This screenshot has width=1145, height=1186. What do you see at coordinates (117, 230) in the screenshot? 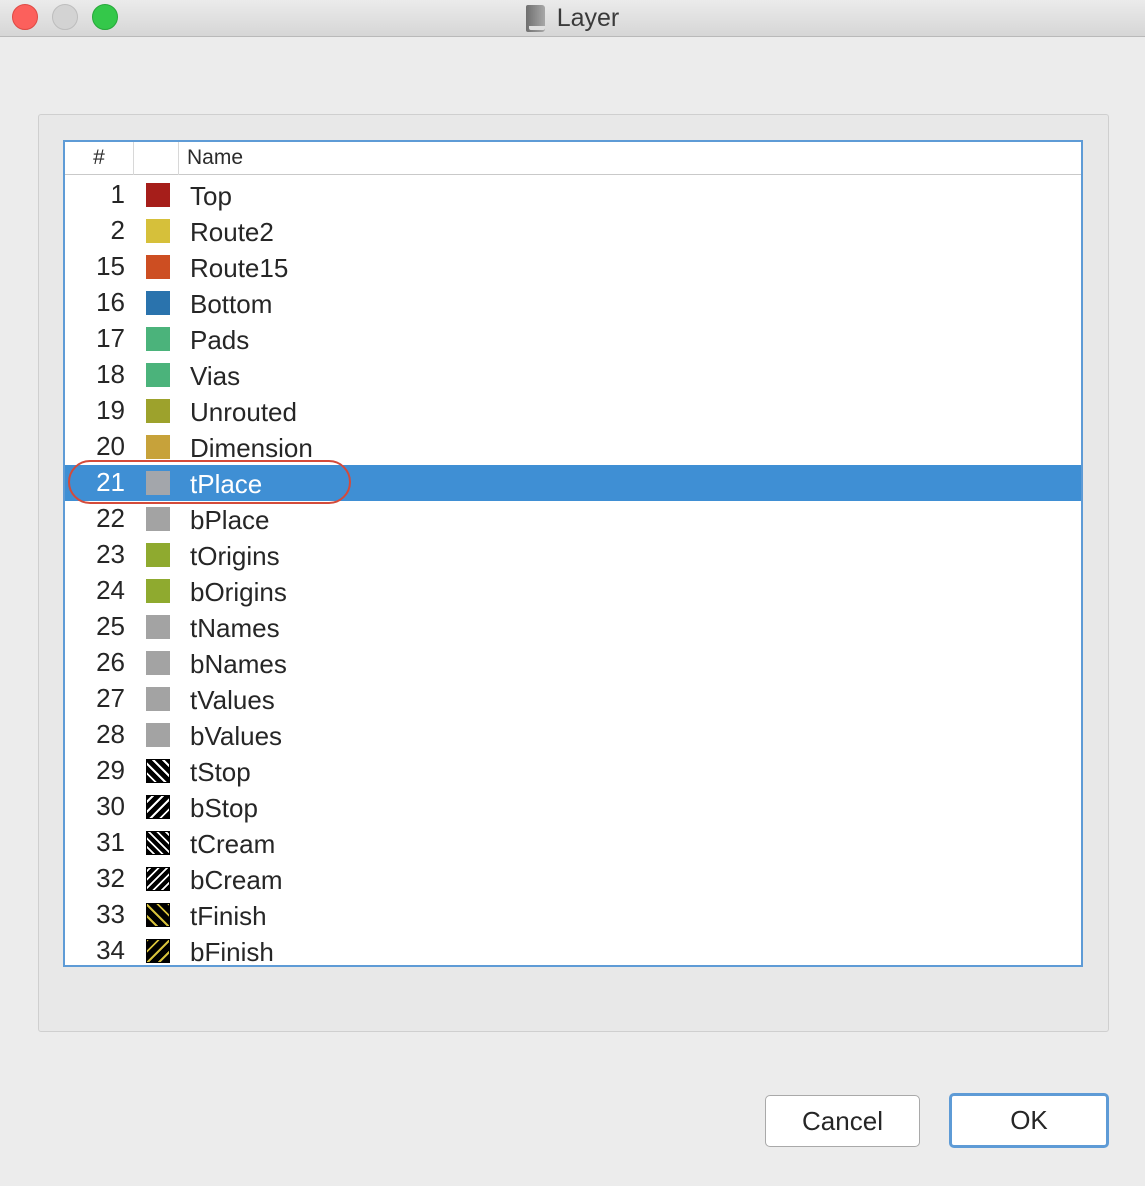
I see `layer-number: 2` at bounding box center [117, 230].